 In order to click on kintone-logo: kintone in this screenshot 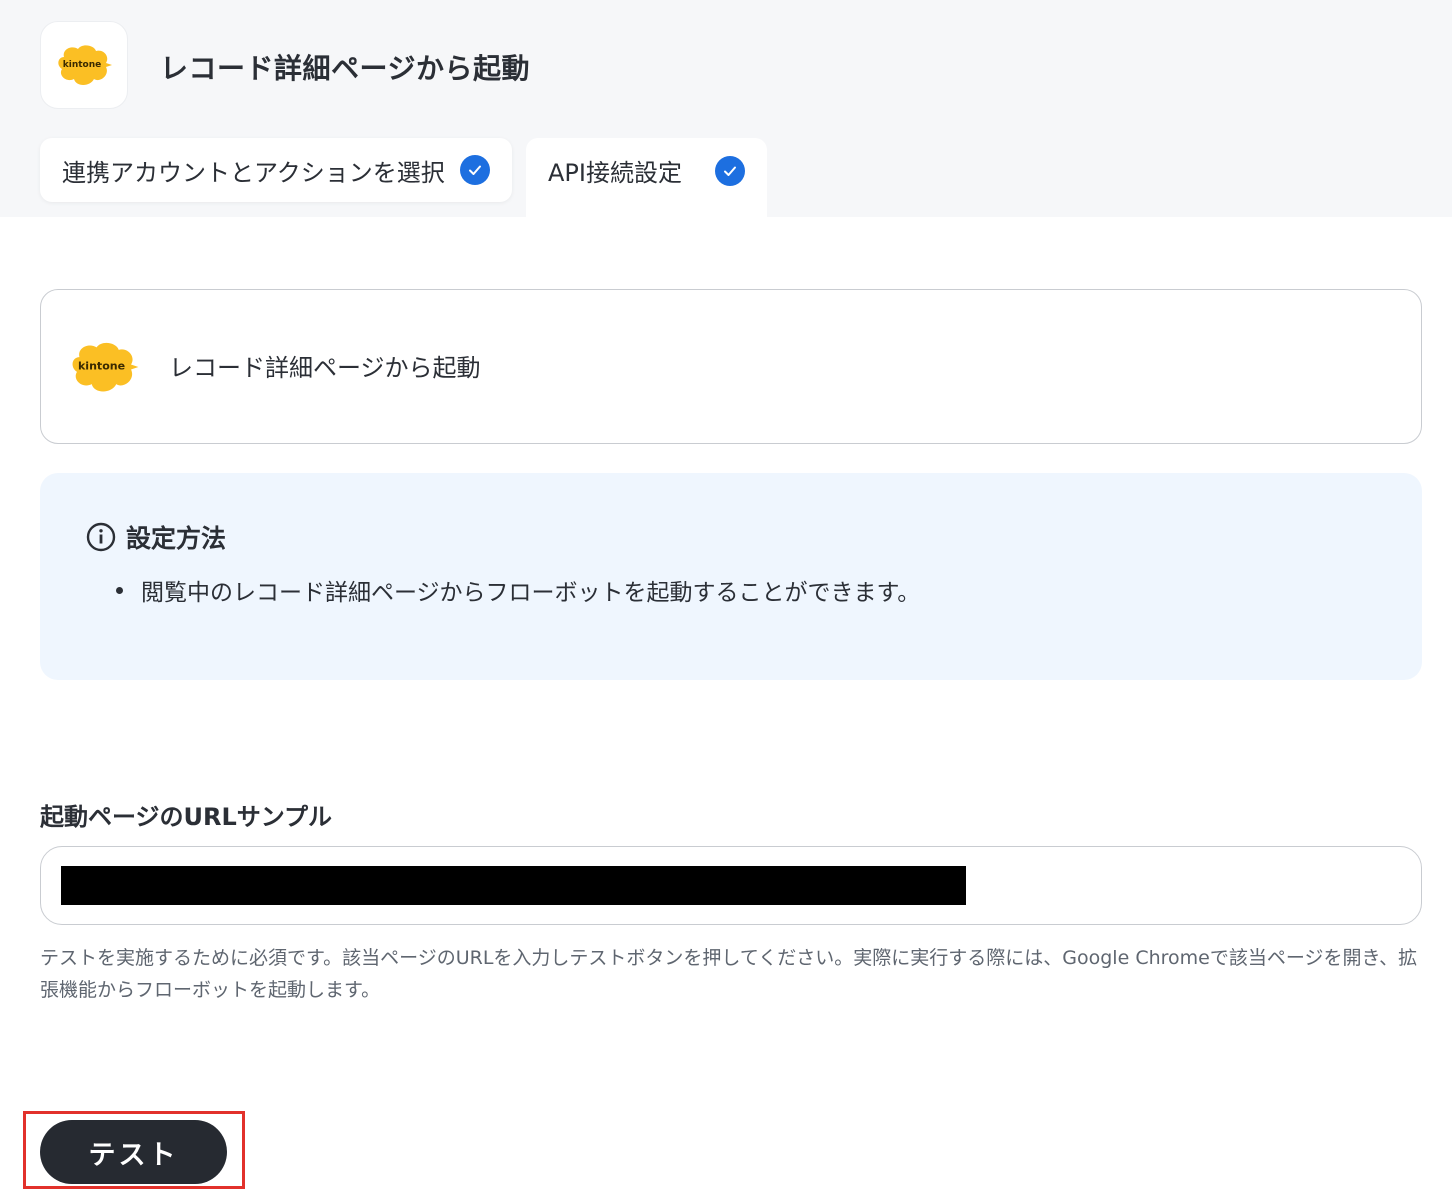, I will do `click(104, 369)`.